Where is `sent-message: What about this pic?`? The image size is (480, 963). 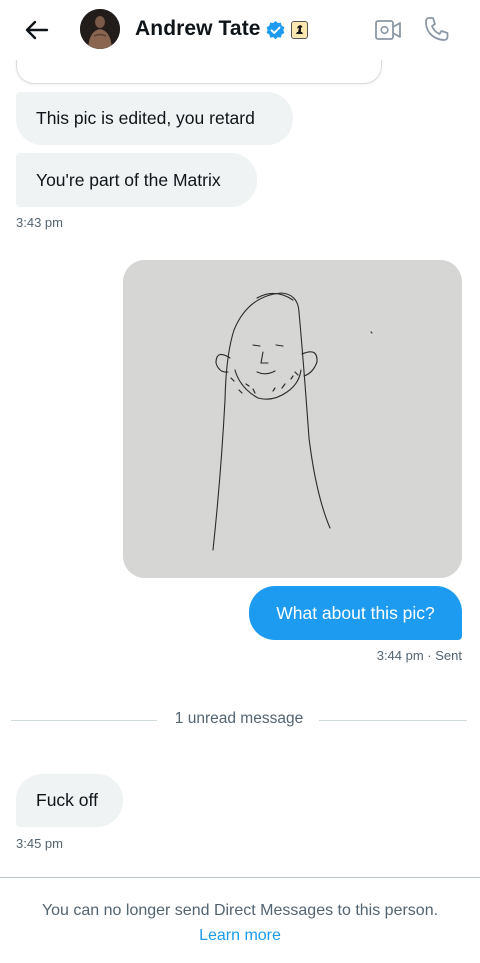
sent-message: What about this pic? is located at coordinates (355, 613).